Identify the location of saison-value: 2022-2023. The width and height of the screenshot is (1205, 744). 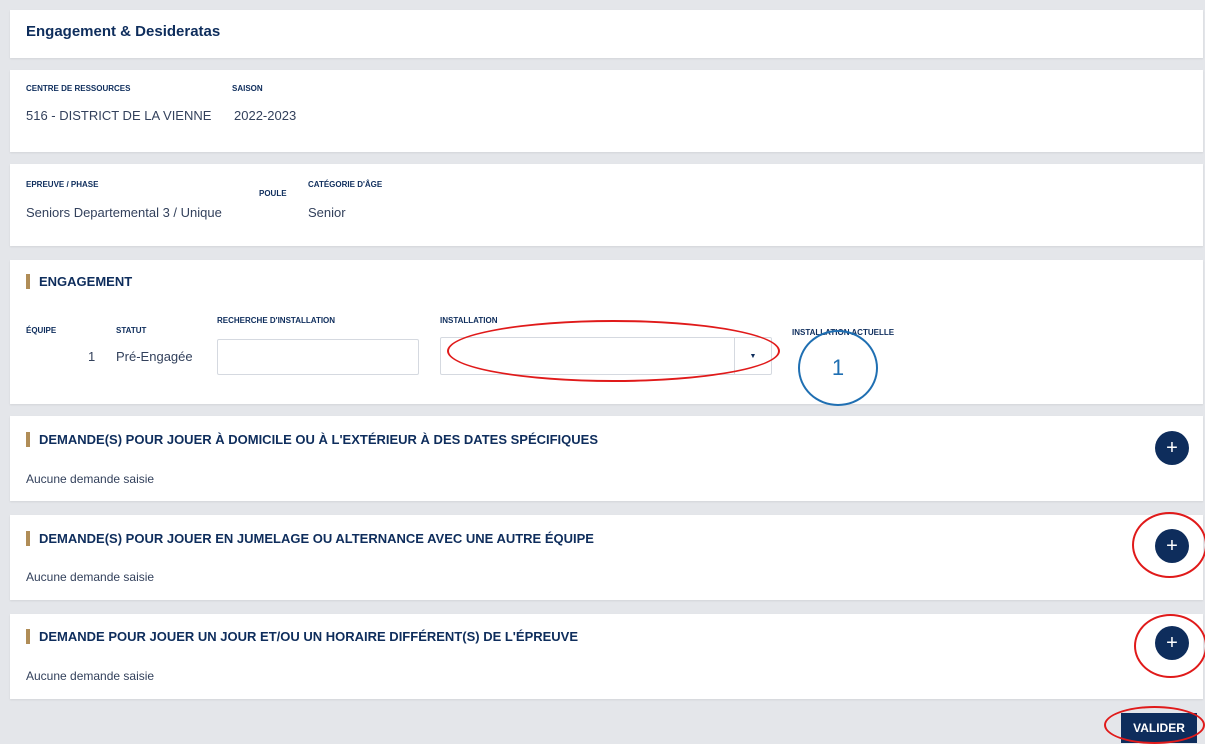
(265, 115).